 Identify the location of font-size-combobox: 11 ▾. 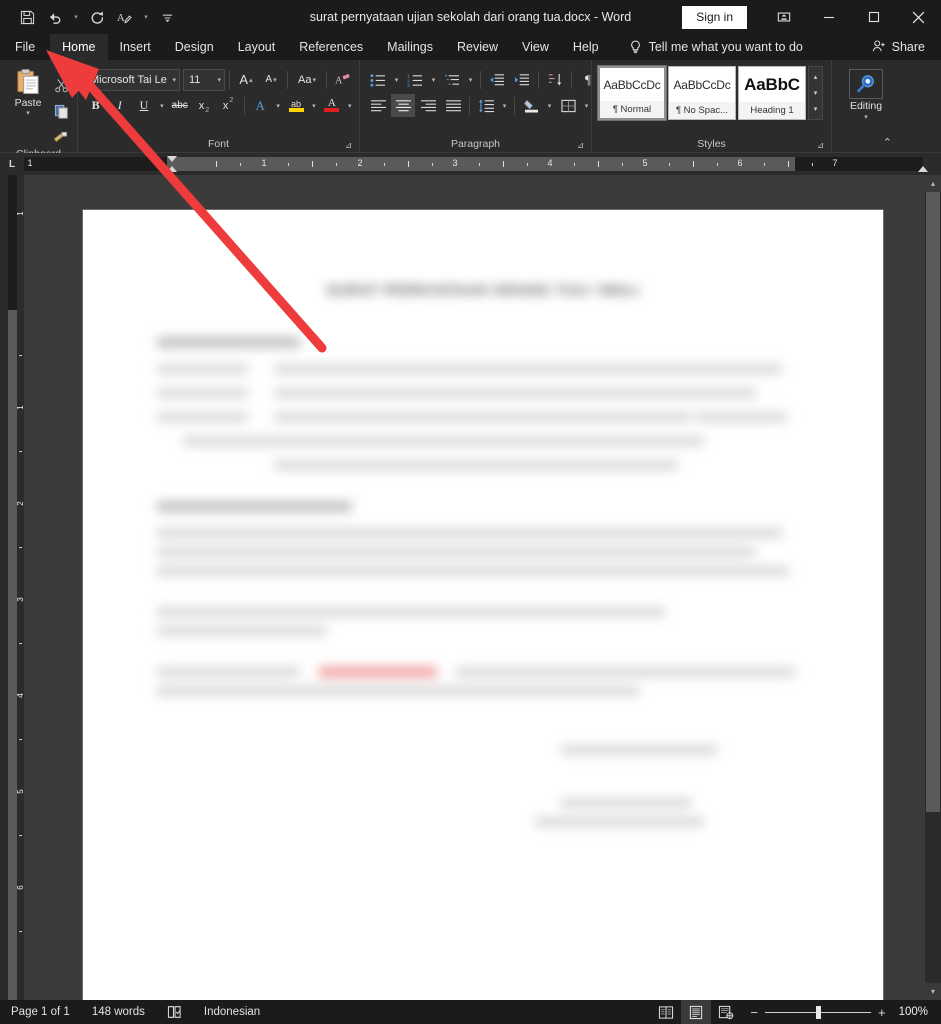
(204, 79).